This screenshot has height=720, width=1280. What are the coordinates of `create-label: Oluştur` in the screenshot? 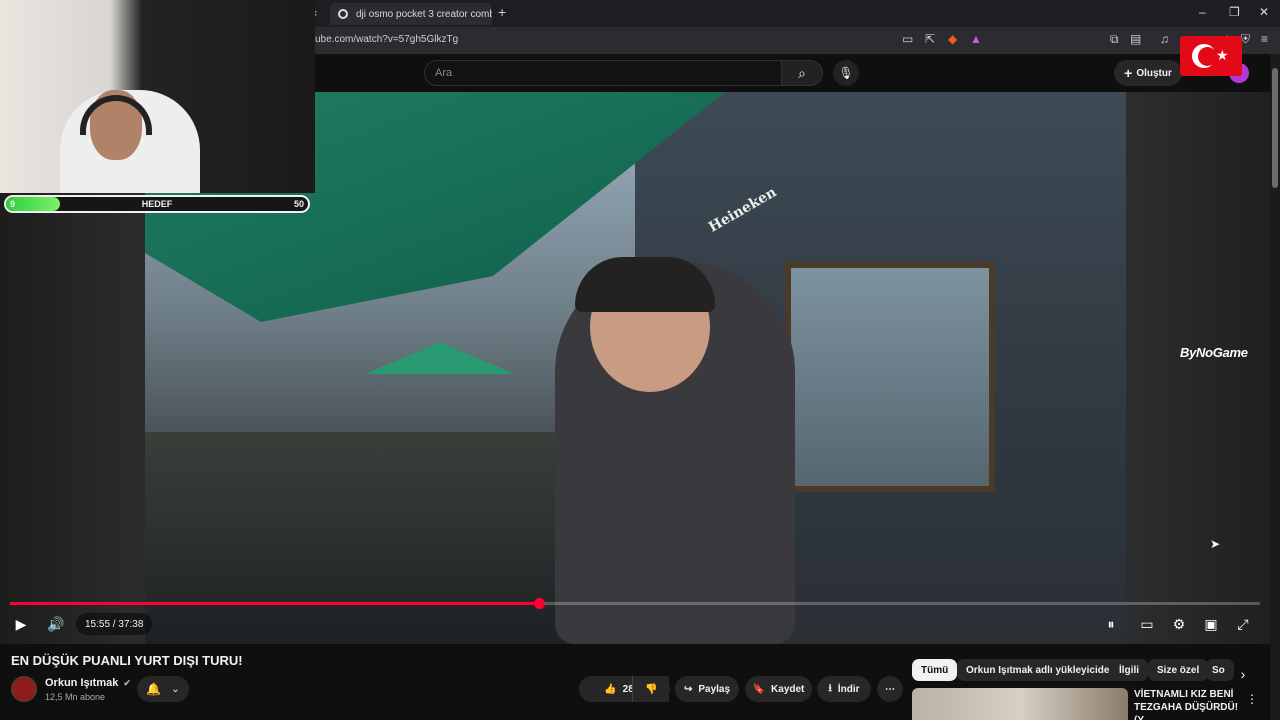 It's located at (1154, 73).